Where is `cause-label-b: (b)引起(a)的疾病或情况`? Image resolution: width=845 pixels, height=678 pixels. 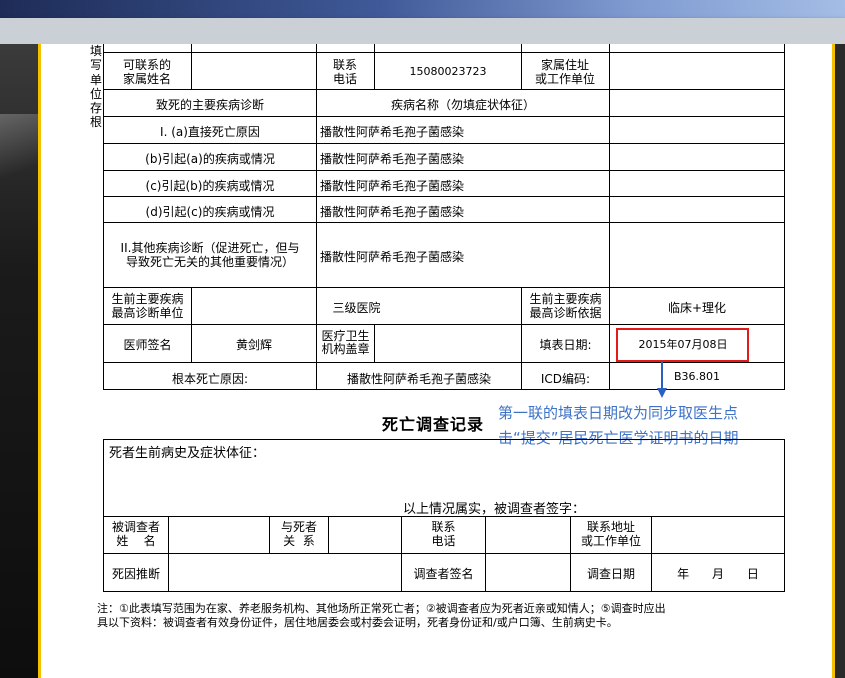 cause-label-b: (b)引起(a)的疾病或情况 is located at coordinates (210, 159).